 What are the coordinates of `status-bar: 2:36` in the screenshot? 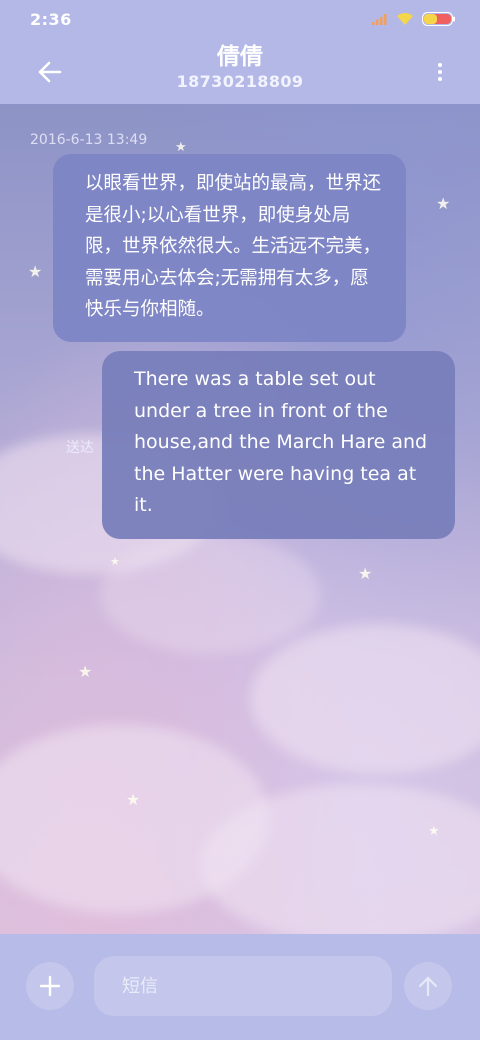 It's located at (240, 20).